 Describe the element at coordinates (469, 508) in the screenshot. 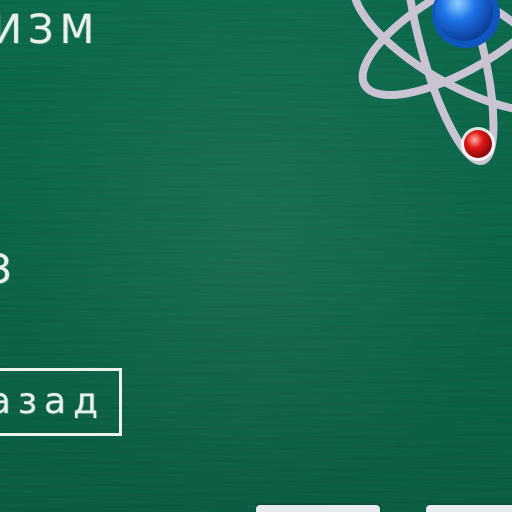

I see `bottom-card-right` at that location.